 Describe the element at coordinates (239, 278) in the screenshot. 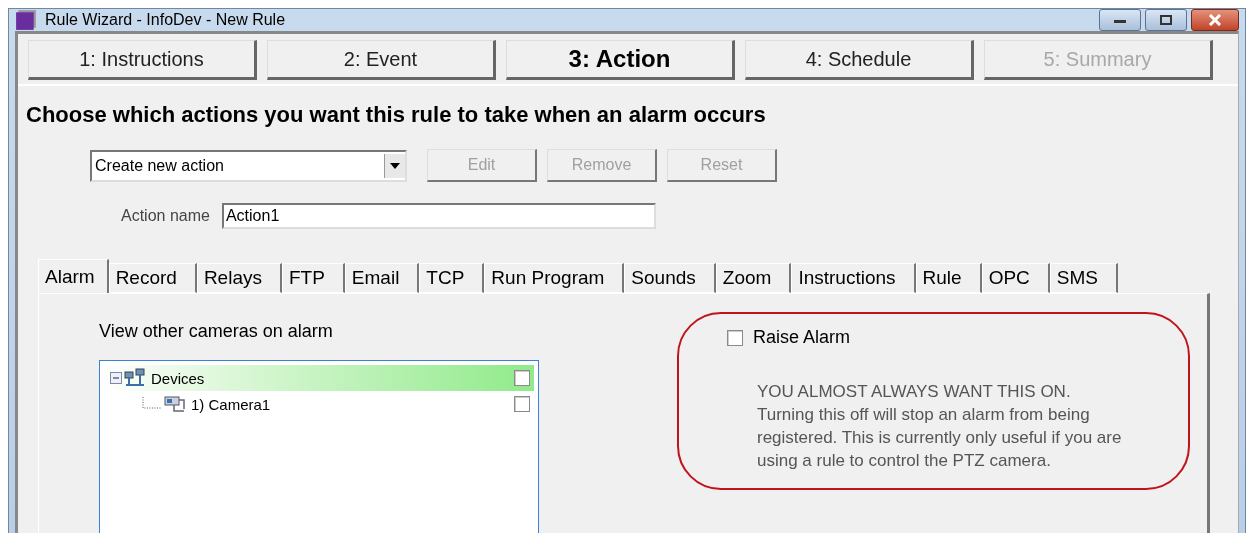

I see `tab: Relays` at that location.